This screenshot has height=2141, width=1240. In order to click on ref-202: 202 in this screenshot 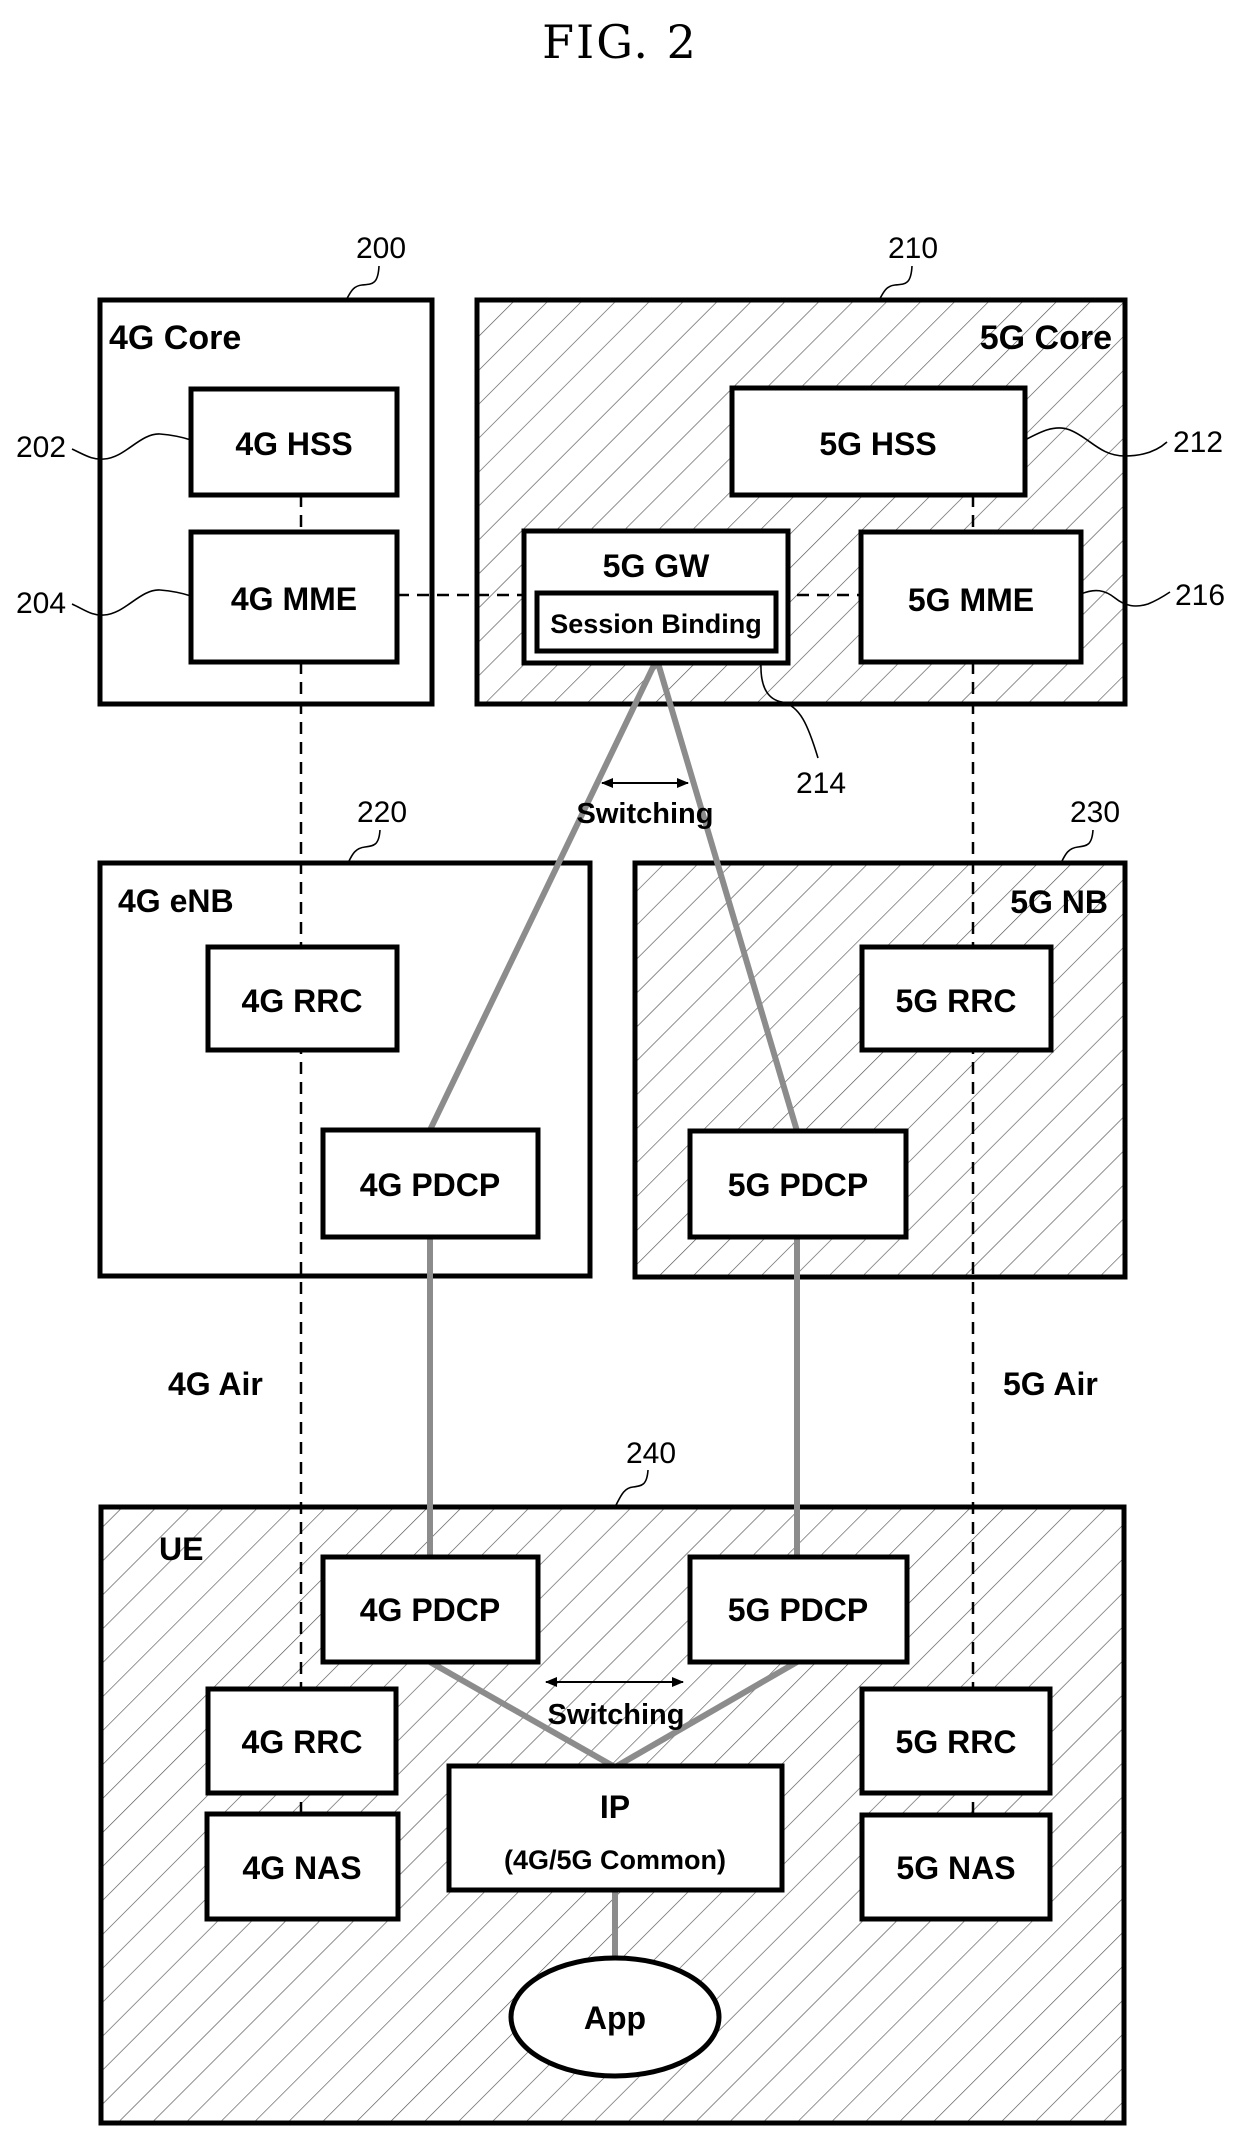, I will do `click(41, 447)`.